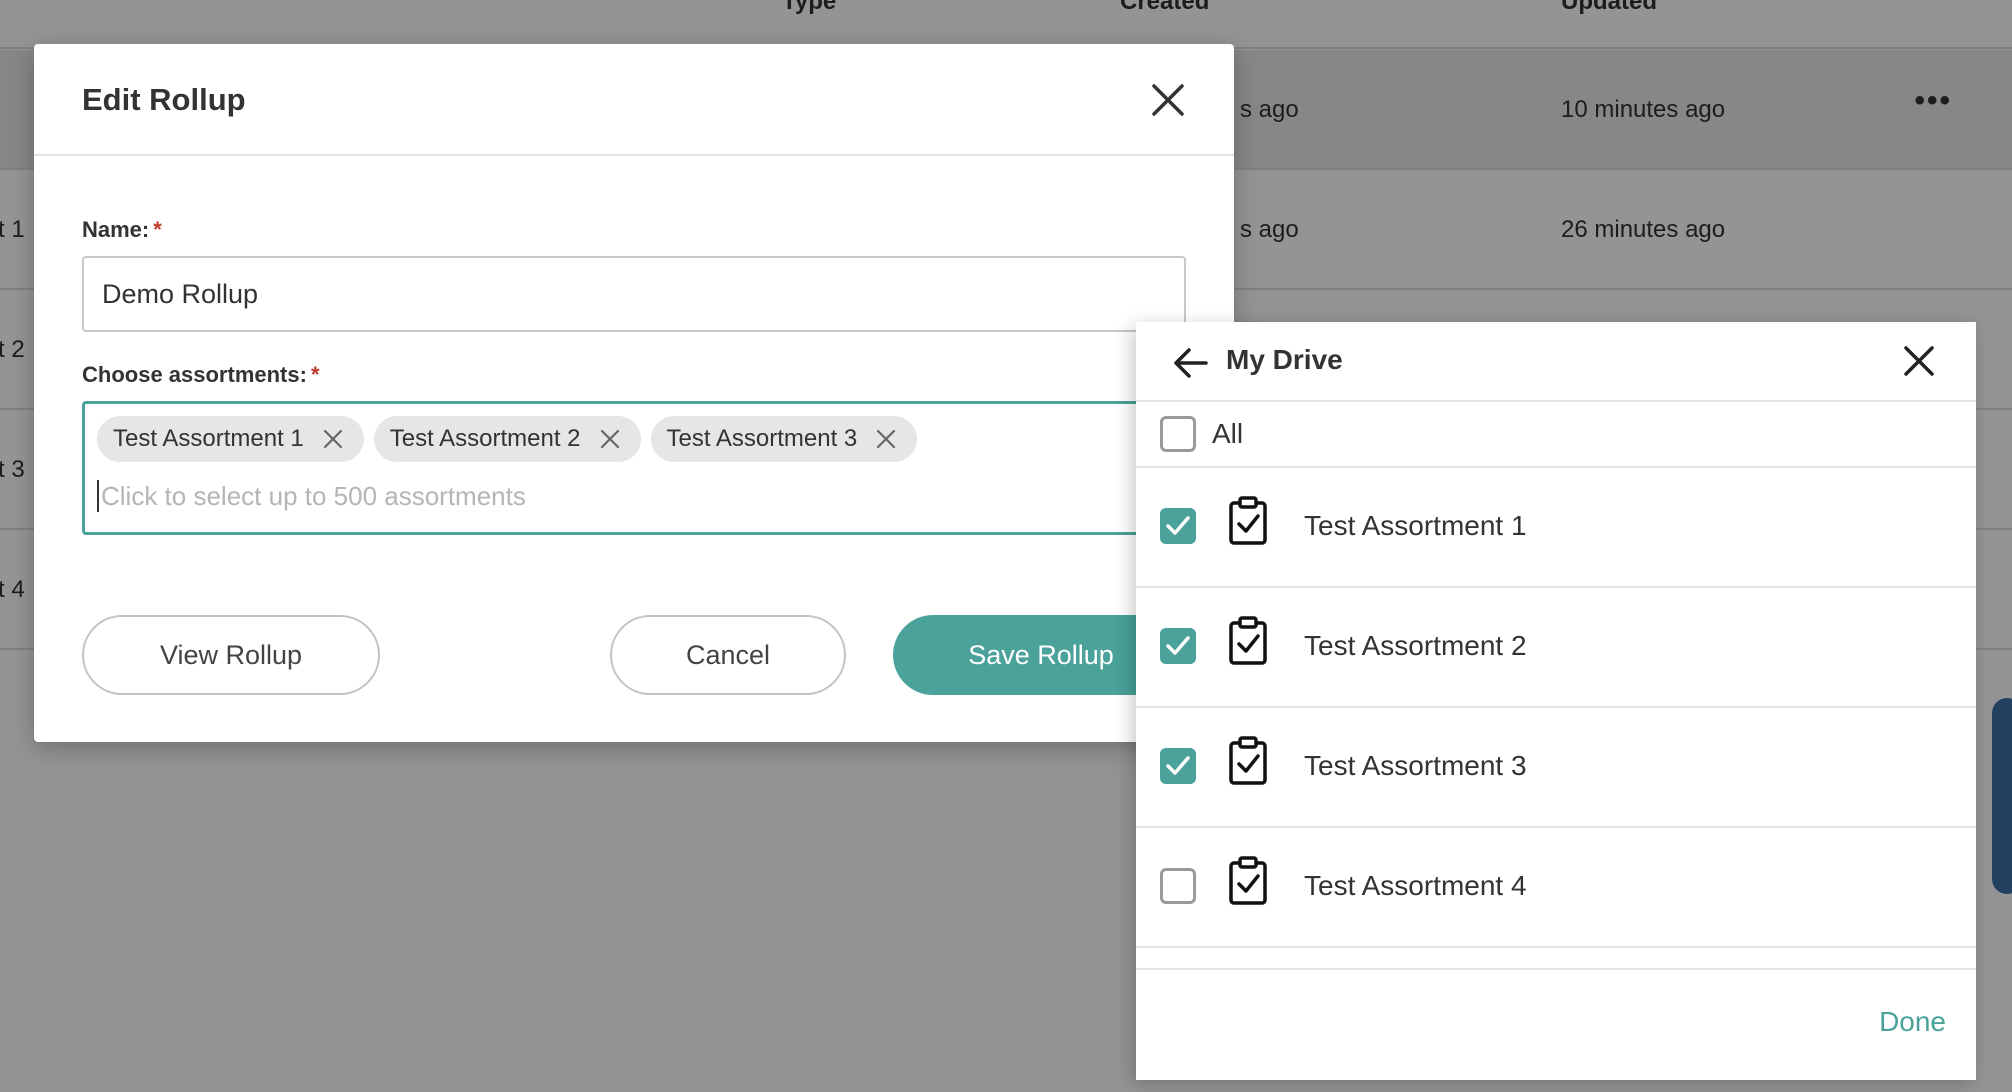 The width and height of the screenshot is (2012, 1092). What do you see at coordinates (1178, 434) in the screenshot?
I see `select-all-checkbox` at bounding box center [1178, 434].